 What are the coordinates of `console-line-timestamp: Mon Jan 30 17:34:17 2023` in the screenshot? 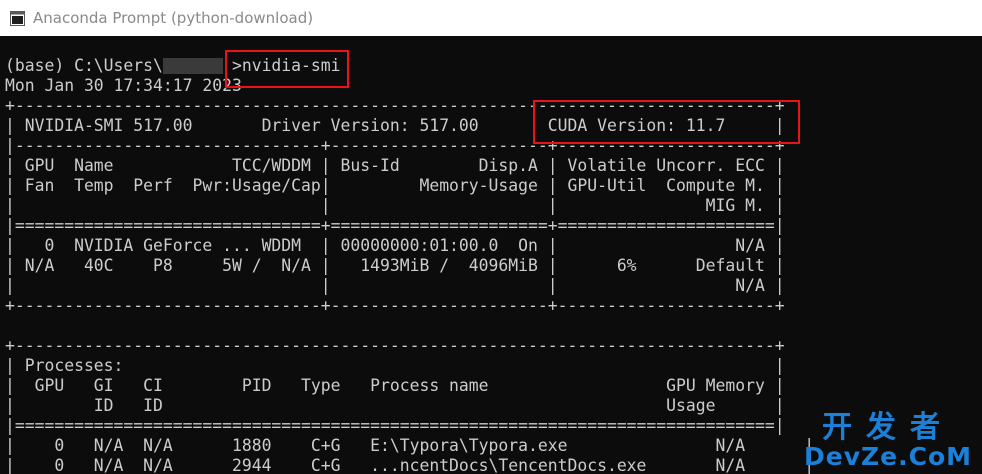 It's located at (123, 85).